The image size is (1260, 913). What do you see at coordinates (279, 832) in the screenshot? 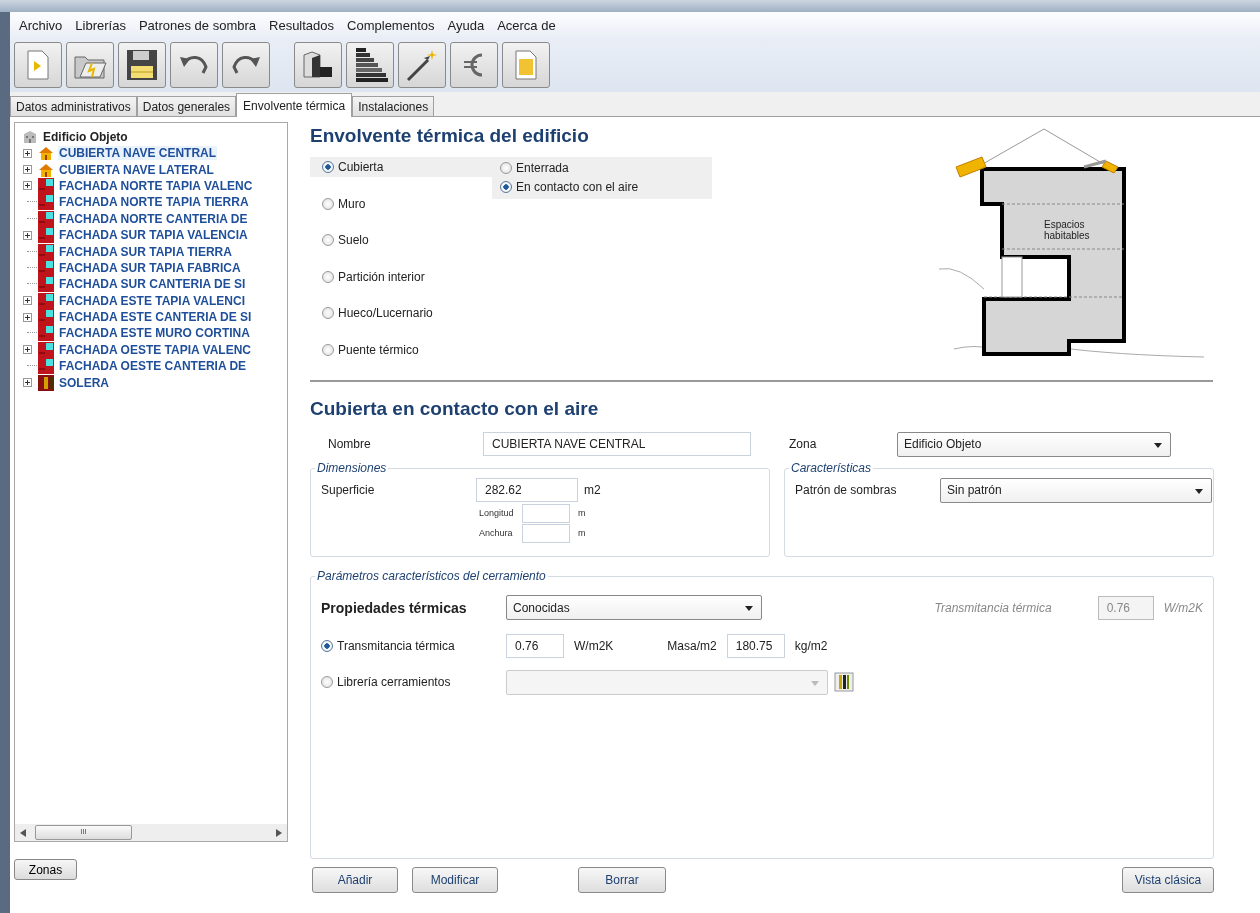
I see `scroll-right-icon` at bounding box center [279, 832].